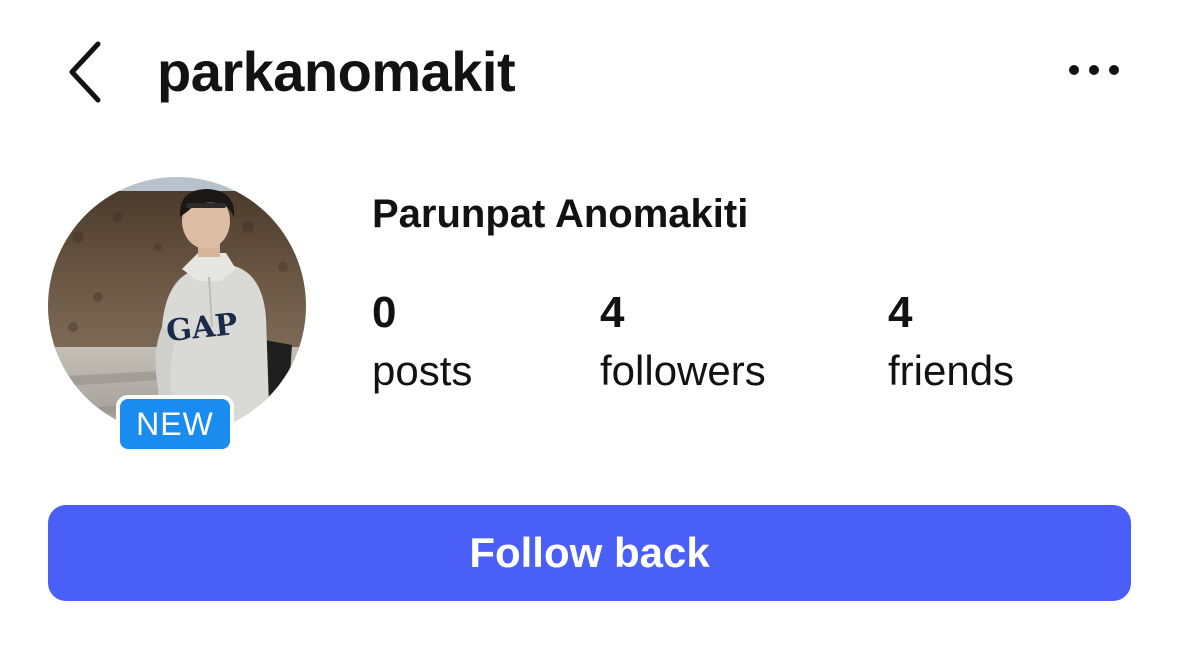  Describe the element at coordinates (422, 342) in the screenshot. I see `posts-stat: 0 posts` at that location.